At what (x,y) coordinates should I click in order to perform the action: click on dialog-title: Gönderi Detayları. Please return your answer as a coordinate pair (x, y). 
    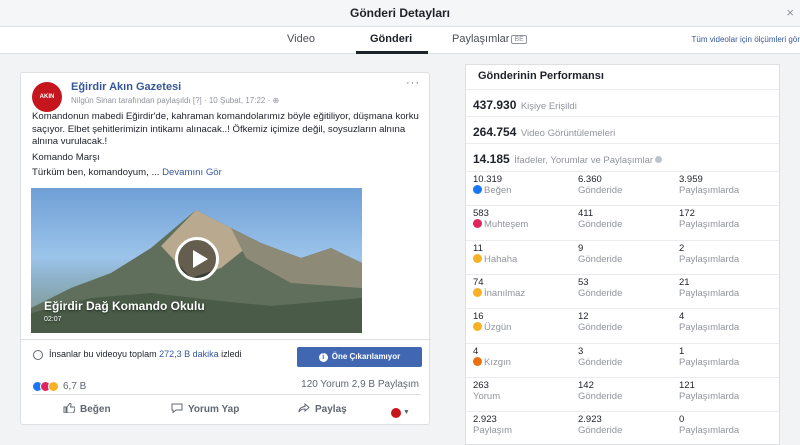
    Looking at the image, I should click on (400, 13).